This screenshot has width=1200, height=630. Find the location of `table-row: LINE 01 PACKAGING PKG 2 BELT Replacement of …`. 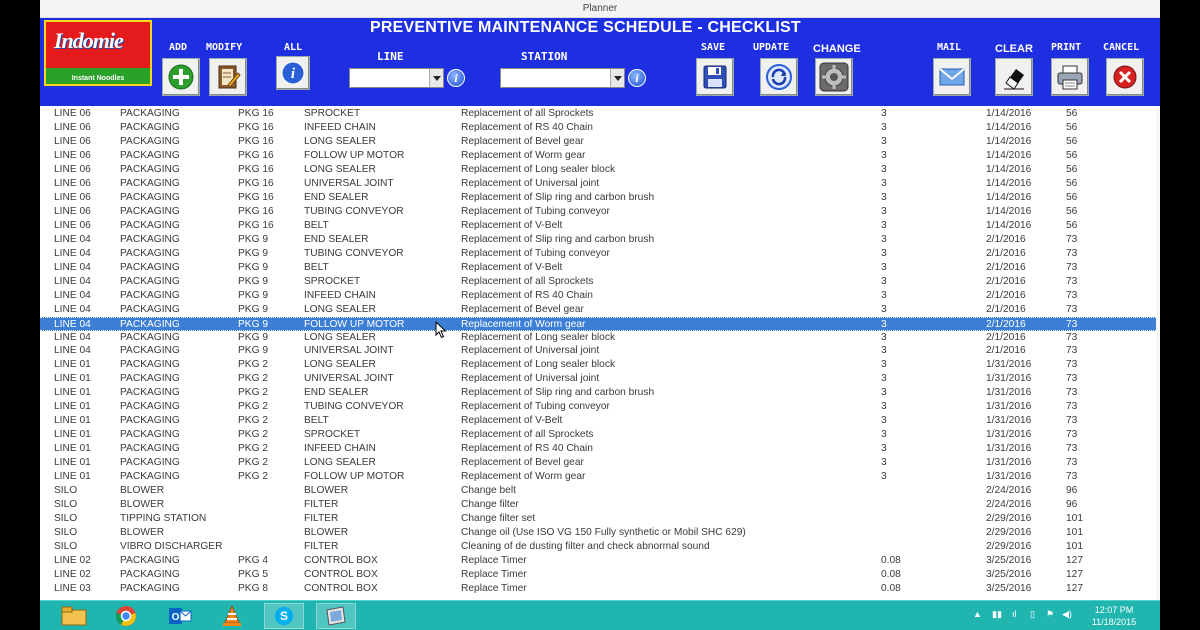

table-row: LINE 01 PACKAGING PKG 2 BELT Replacement of … is located at coordinates (600, 421).